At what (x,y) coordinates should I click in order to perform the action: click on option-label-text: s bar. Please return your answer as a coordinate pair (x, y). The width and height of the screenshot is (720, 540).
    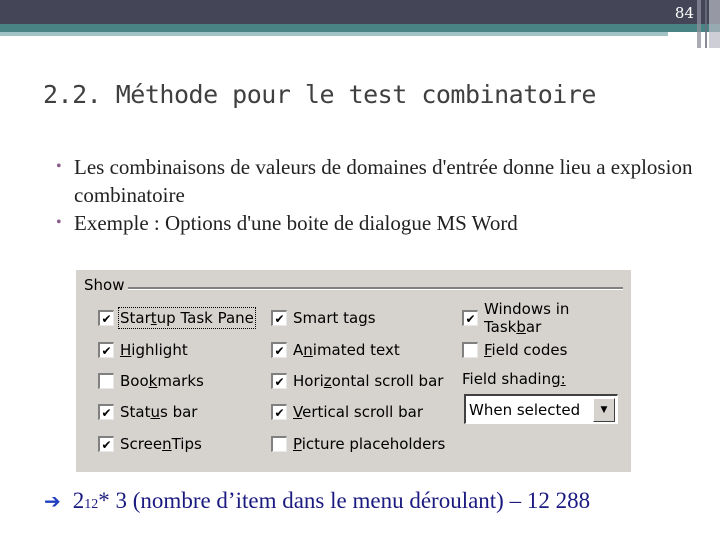
    Looking at the image, I should click on (179, 412).